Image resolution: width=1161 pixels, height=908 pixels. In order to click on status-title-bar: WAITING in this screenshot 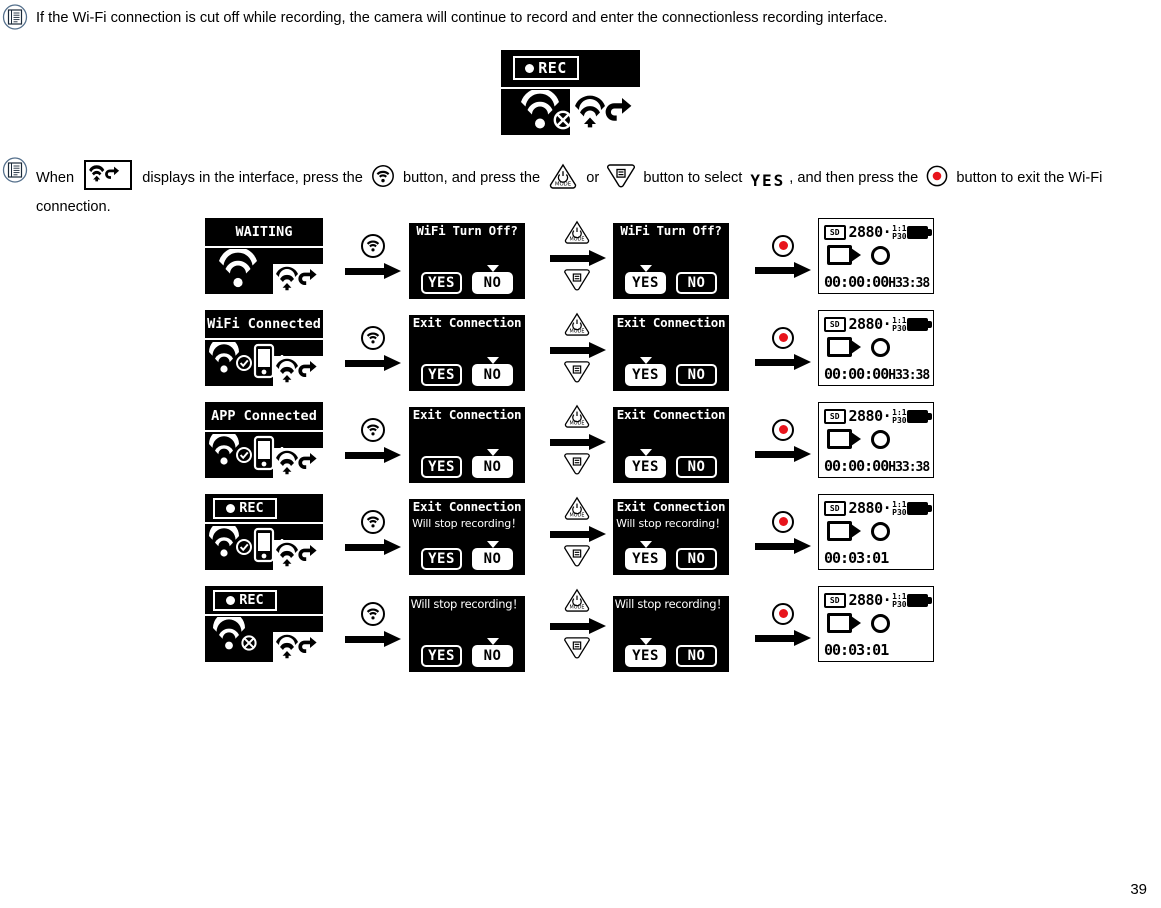, I will do `click(264, 233)`.